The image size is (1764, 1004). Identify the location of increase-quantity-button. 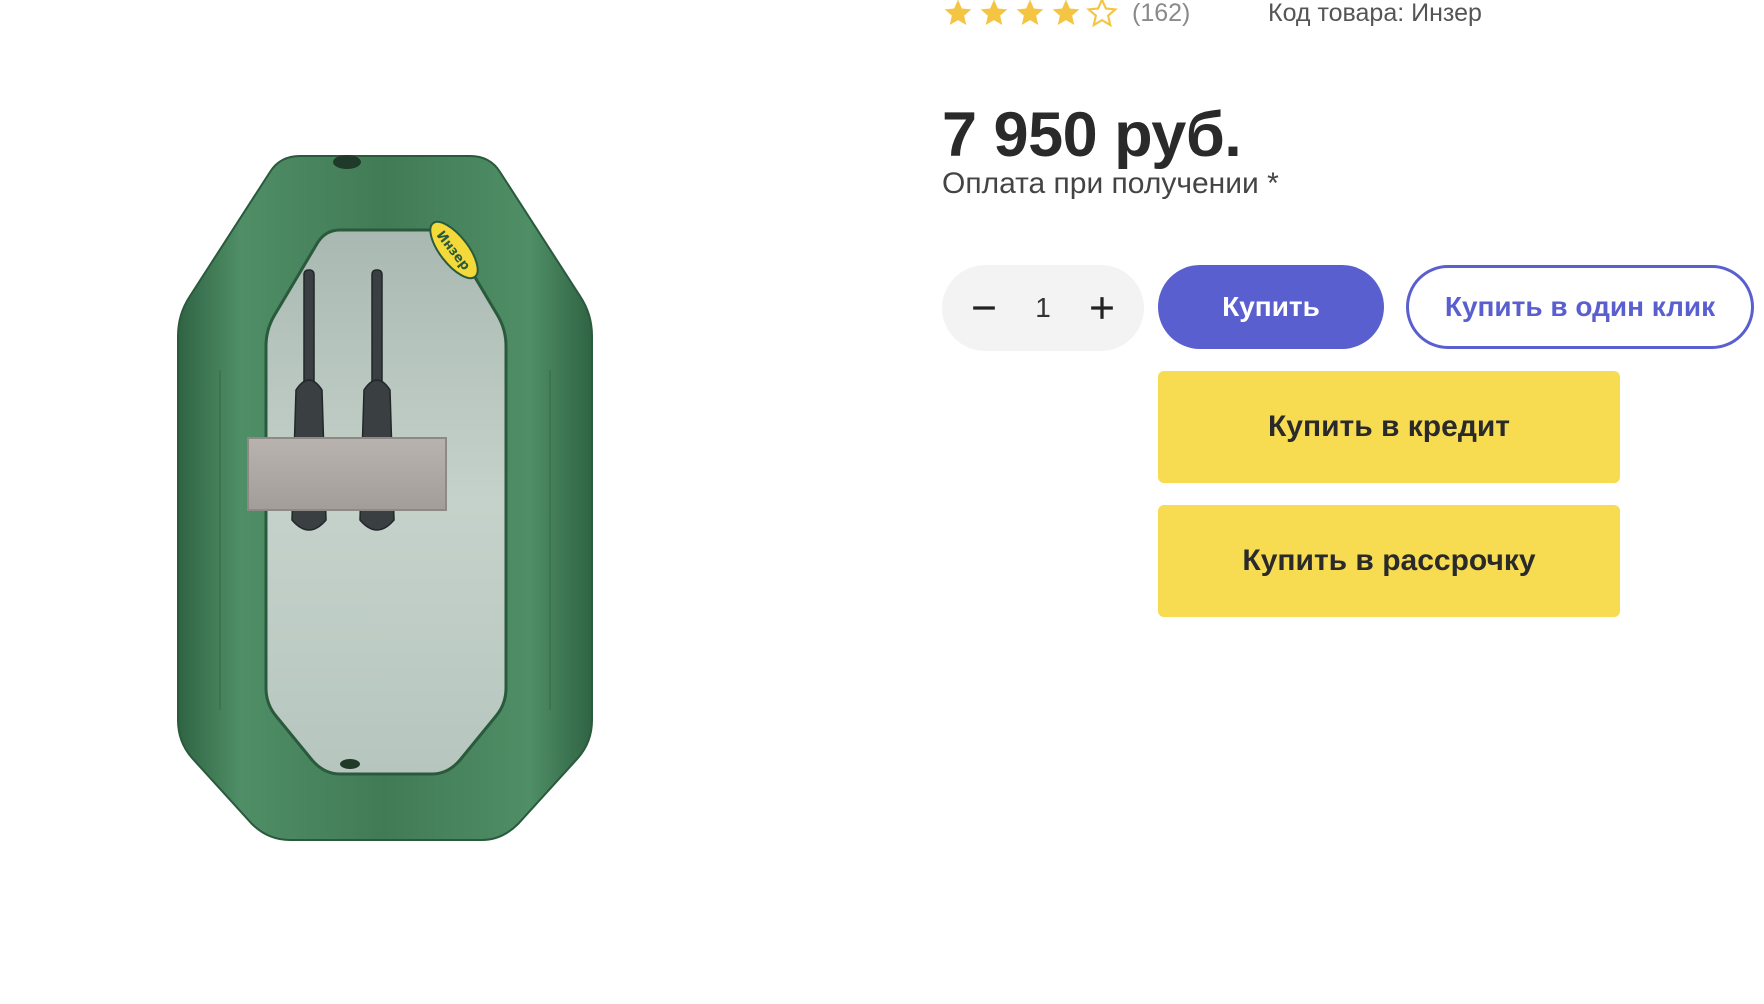
(1102, 308).